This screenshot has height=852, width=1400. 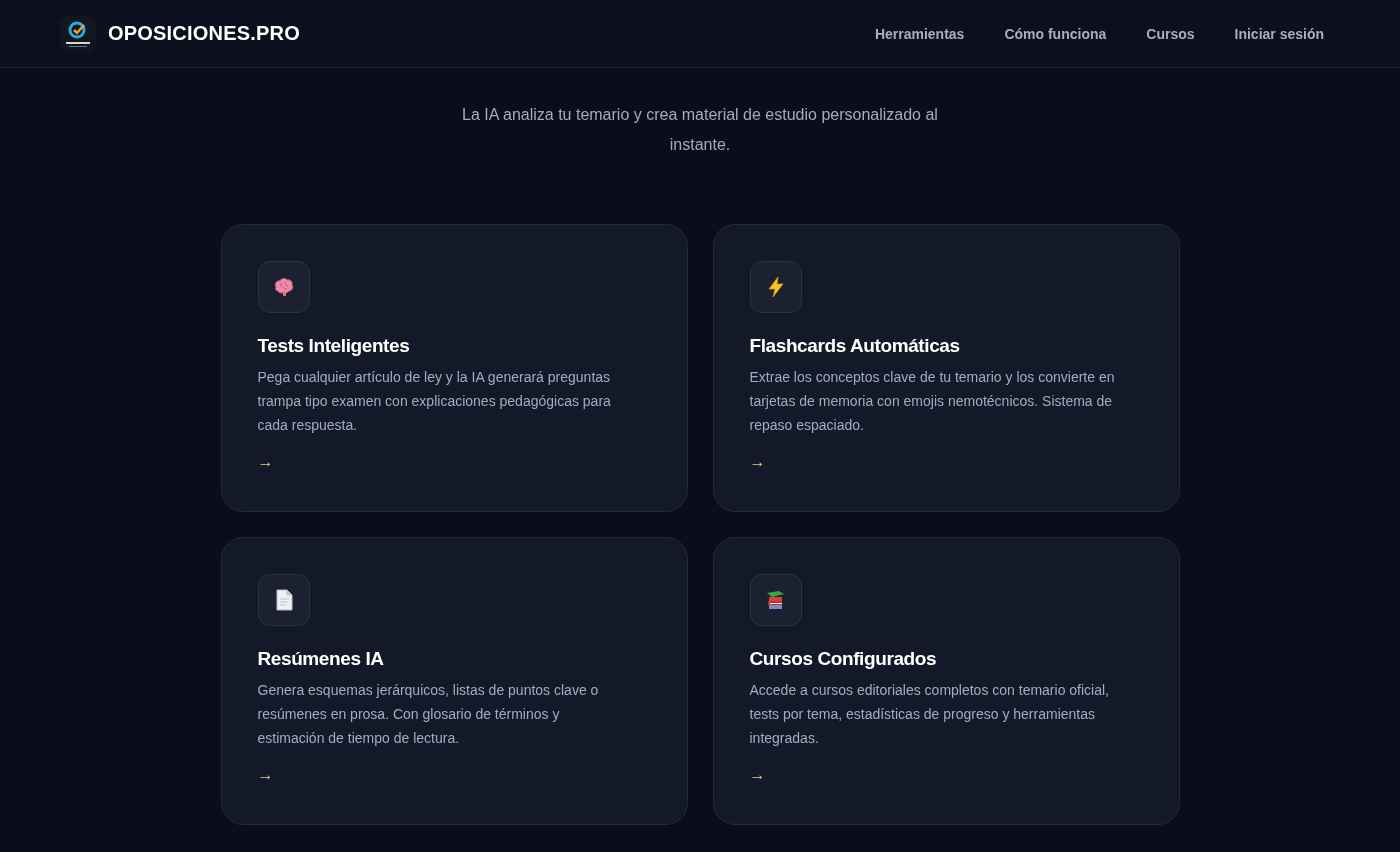 I want to click on feature-description: Pega cualquier artículo de ley y la IA generará preguntas trampa tipo examen con explicaciones pedagógicas para cada respuesta., so click(x=434, y=401).